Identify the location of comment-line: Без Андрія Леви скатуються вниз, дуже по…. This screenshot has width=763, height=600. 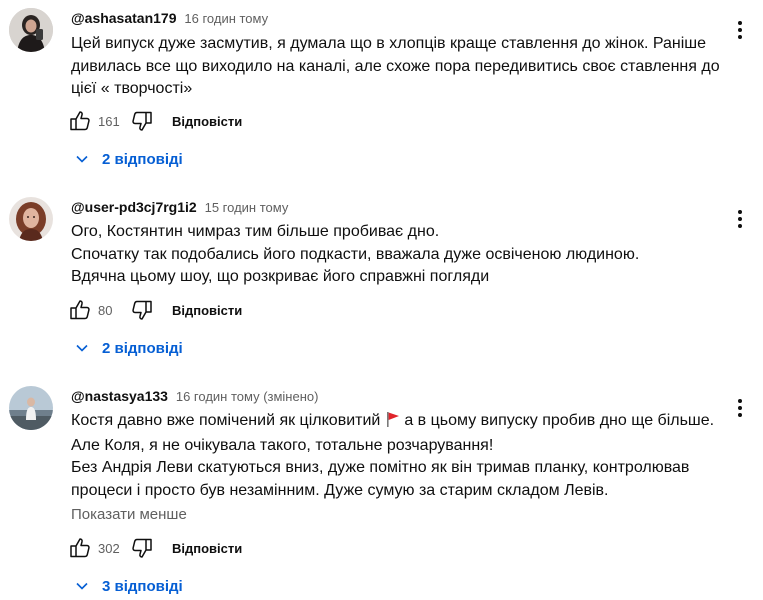
(380, 467).